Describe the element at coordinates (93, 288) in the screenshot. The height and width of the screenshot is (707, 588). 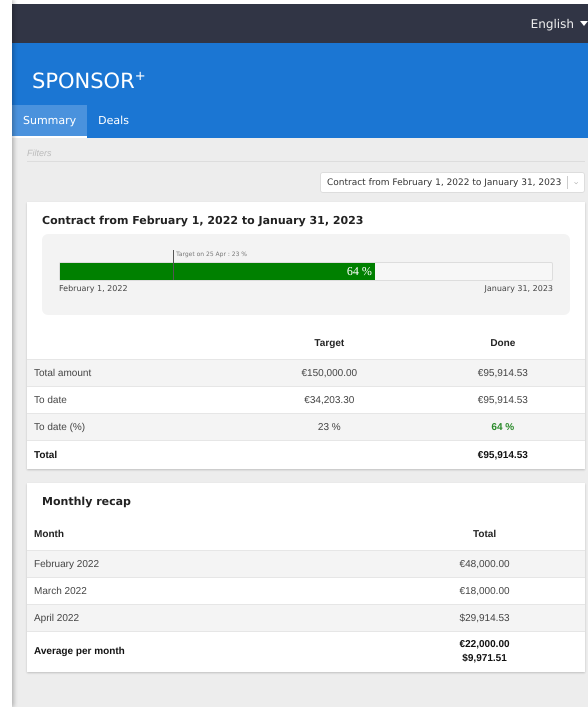
I see `start-date: February 1, 2022` at that location.